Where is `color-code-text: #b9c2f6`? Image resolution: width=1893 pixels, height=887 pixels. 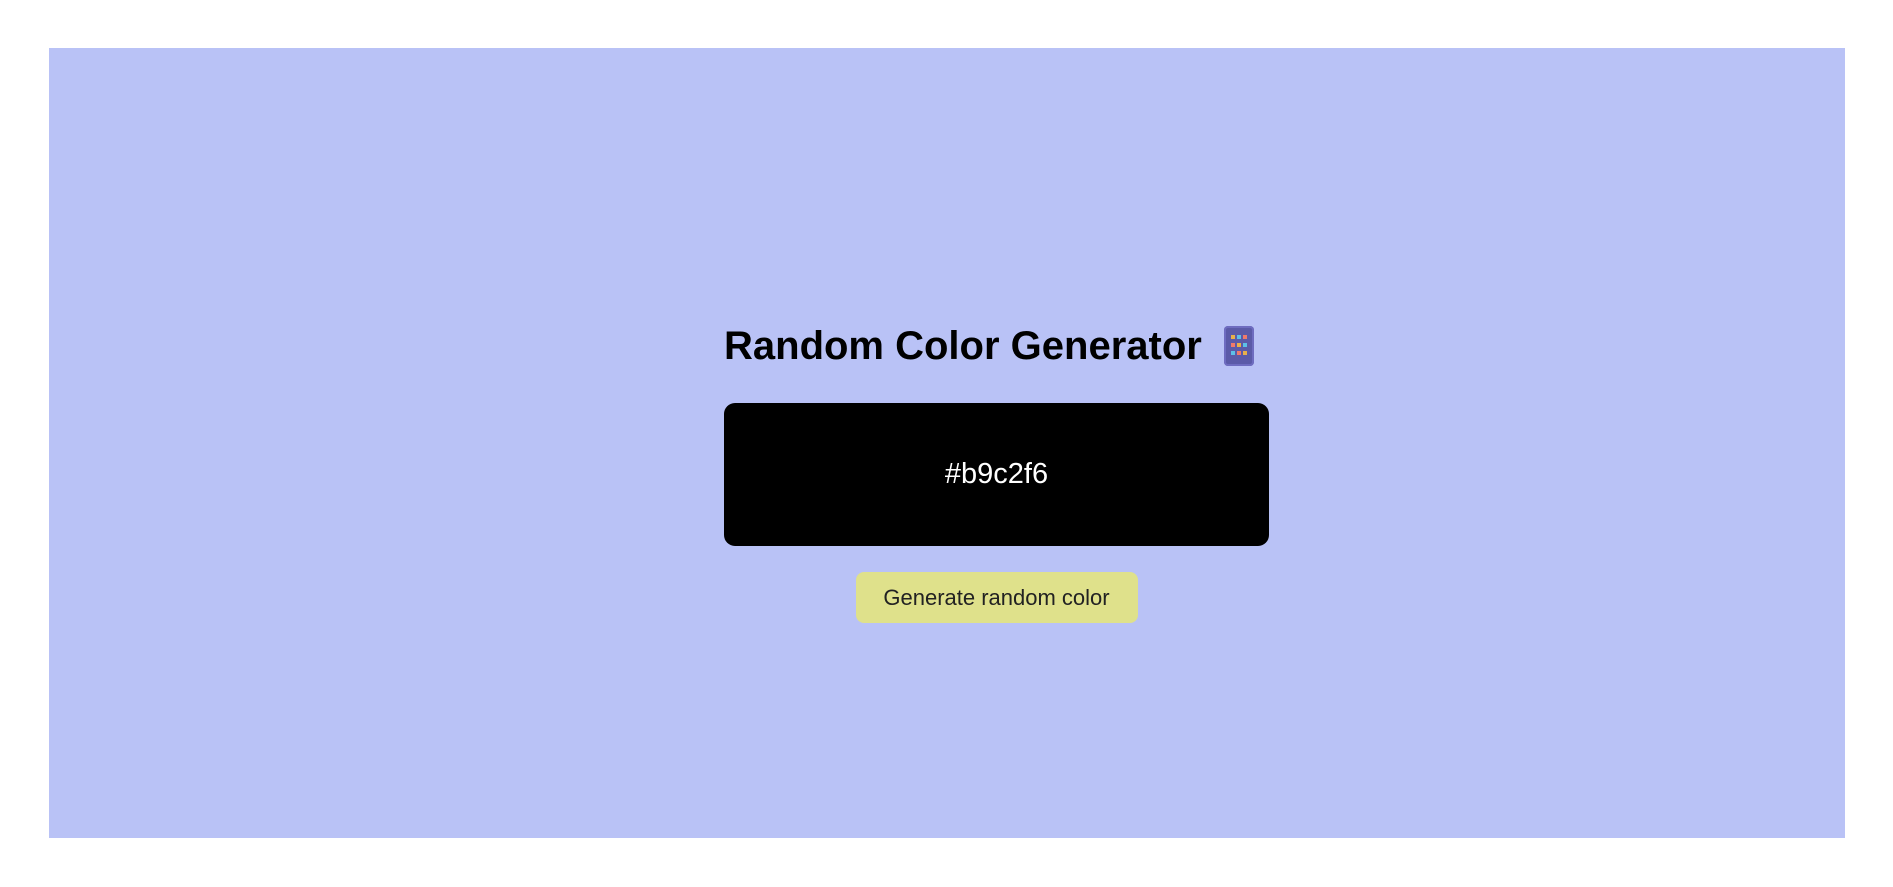 color-code-text: #b9c2f6 is located at coordinates (996, 474).